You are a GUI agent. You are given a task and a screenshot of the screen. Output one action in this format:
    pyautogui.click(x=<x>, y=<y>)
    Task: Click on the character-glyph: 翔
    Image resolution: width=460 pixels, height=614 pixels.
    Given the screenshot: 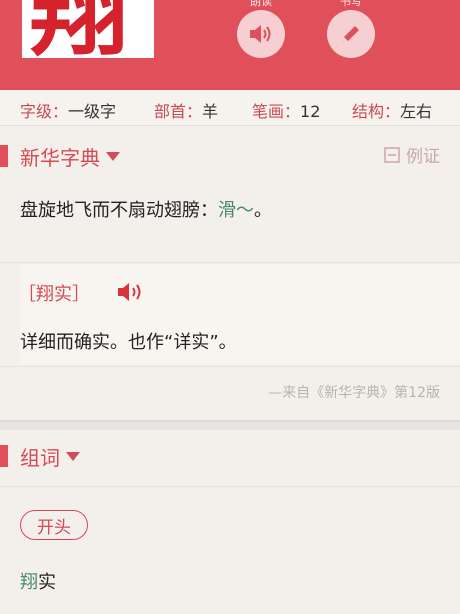 What is the action you would take?
    pyautogui.click(x=79, y=29)
    